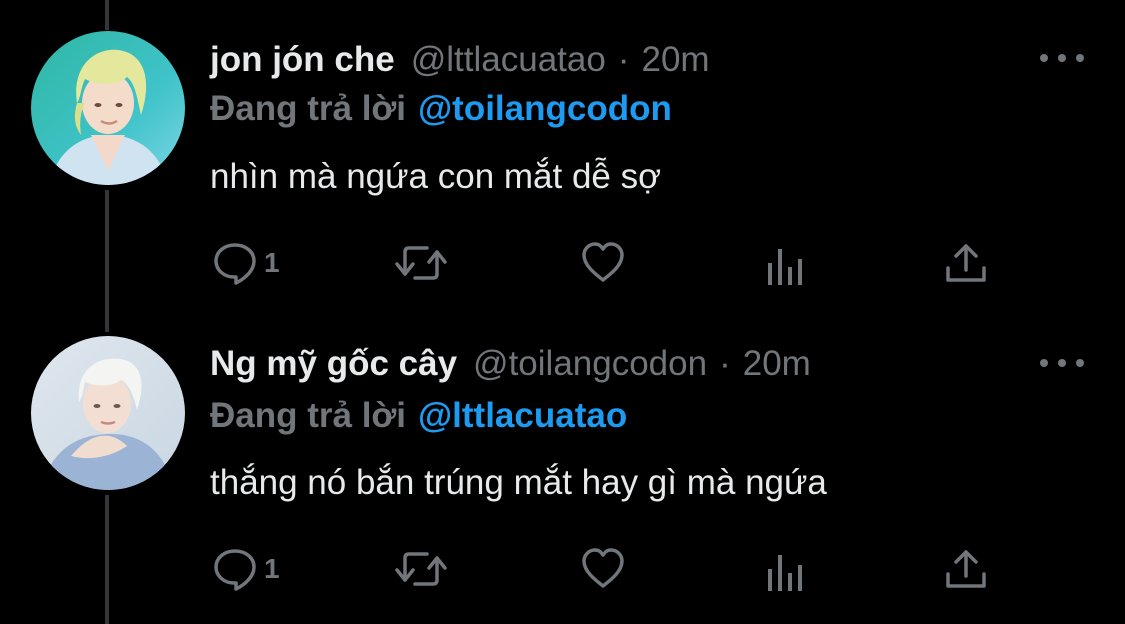 This screenshot has width=1125, height=624. What do you see at coordinates (522, 415) in the screenshot?
I see `mention-link: @lttlacuatao` at bounding box center [522, 415].